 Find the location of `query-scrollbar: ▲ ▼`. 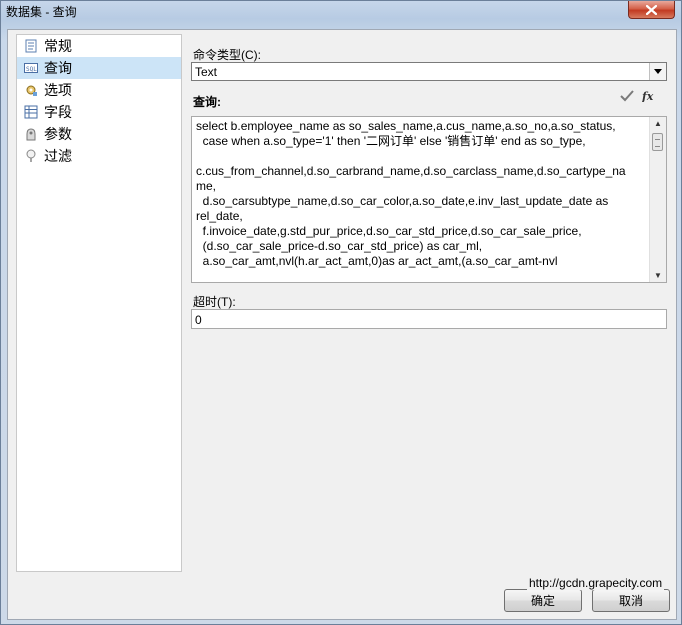

query-scrollbar: ▲ ▼ is located at coordinates (657, 199).